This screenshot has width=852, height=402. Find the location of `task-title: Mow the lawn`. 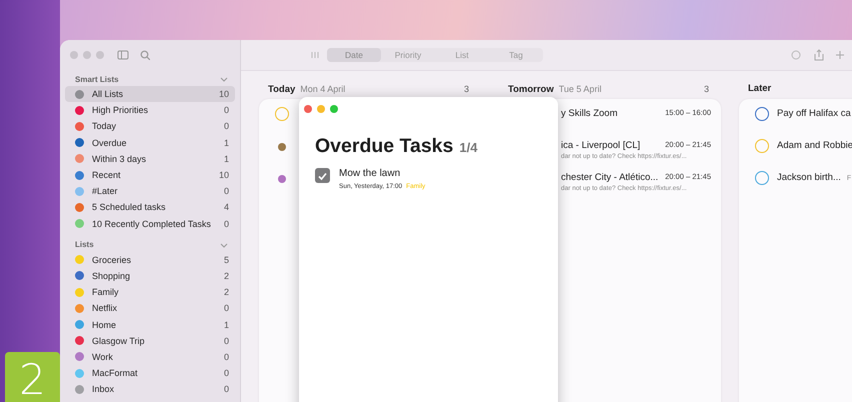

task-title: Mow the lawn is located at coordinates (382, 173).